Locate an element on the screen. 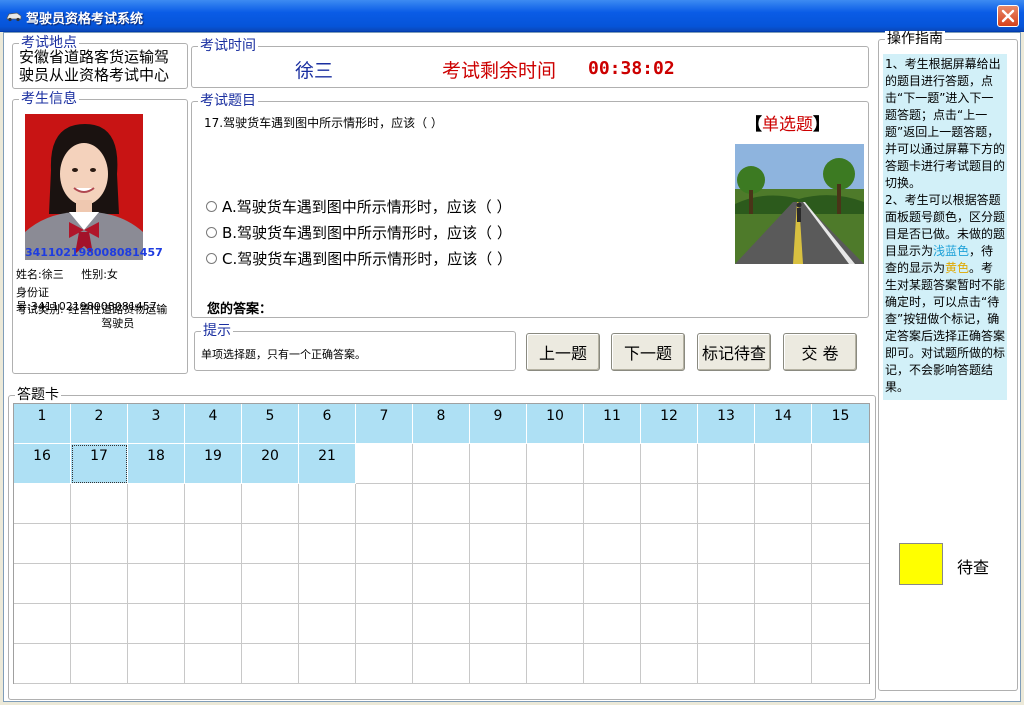 The width and height of the screenshot is (1024, 705). answer-card-cell: 20 is located at coordinates (270, 464).